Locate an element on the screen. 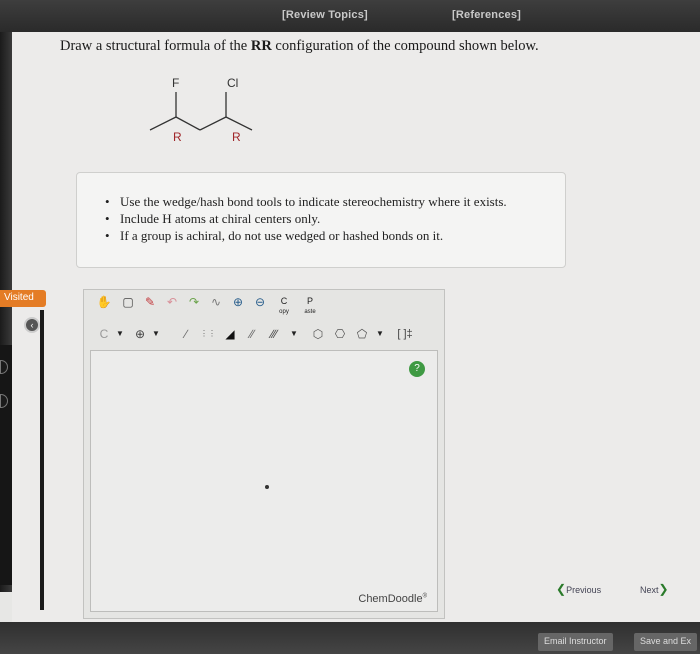  back-arrow-icon: ‹ is located at coordinates (32, 325).